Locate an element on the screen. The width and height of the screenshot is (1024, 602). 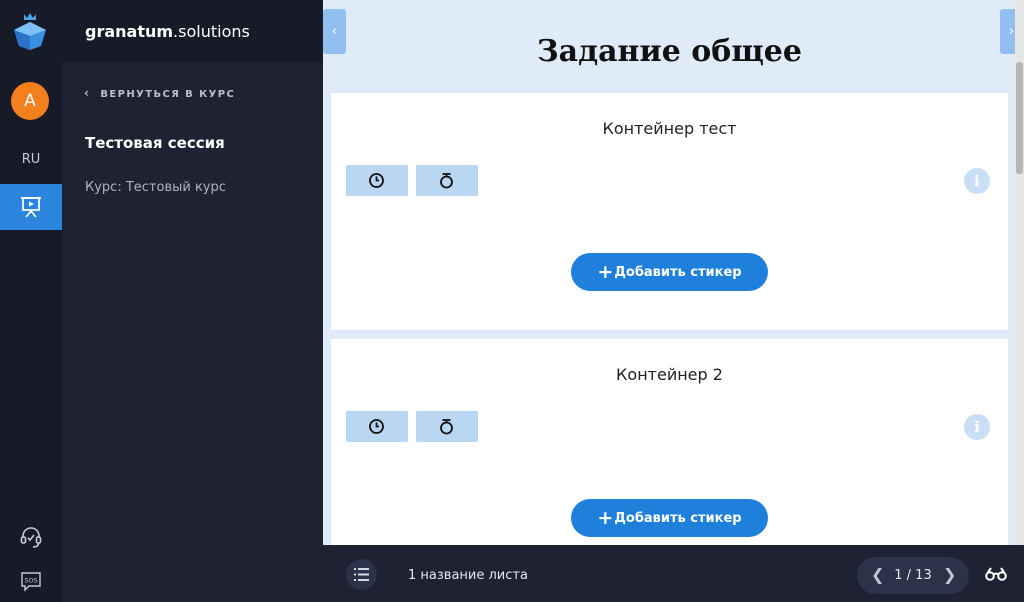
headset-icon is located at coordinates (31, 537).